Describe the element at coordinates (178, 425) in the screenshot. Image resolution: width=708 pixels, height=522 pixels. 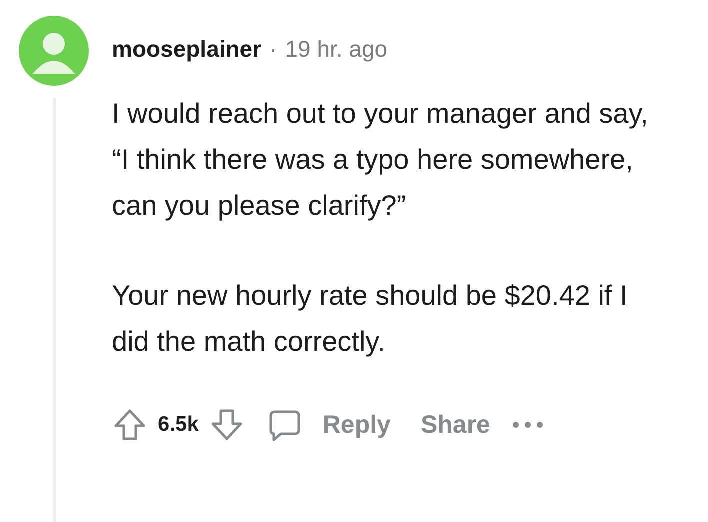
I see `vote-count: 6.5k` at that location.